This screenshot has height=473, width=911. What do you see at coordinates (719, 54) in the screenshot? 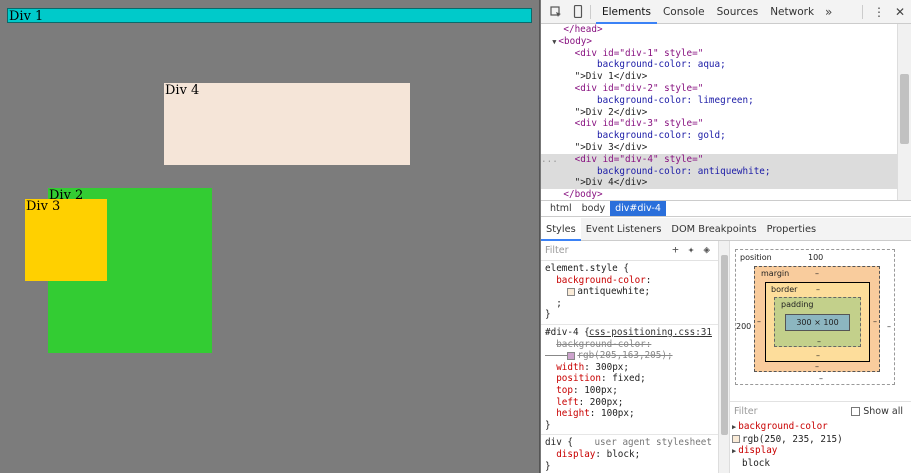
I see `tree-line-div1: <div id="div-1" style="` at bounding box center [719, 54].